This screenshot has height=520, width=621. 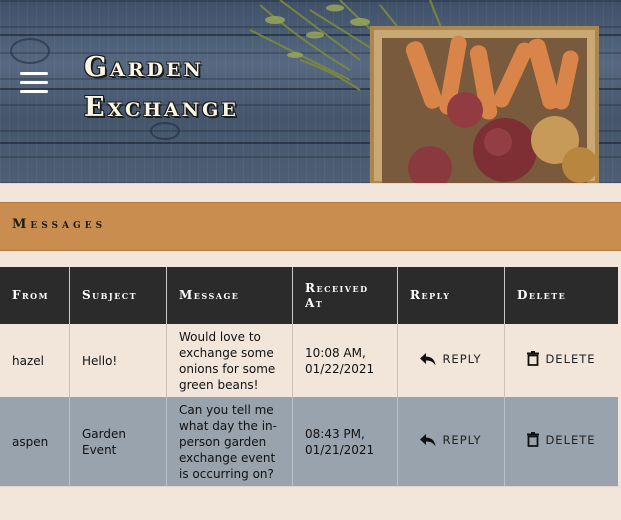 What do you see at coordinates (118, 441) in the screenshot?
I see `cell-subject: Garden Event` at bounding box center [118, 441].